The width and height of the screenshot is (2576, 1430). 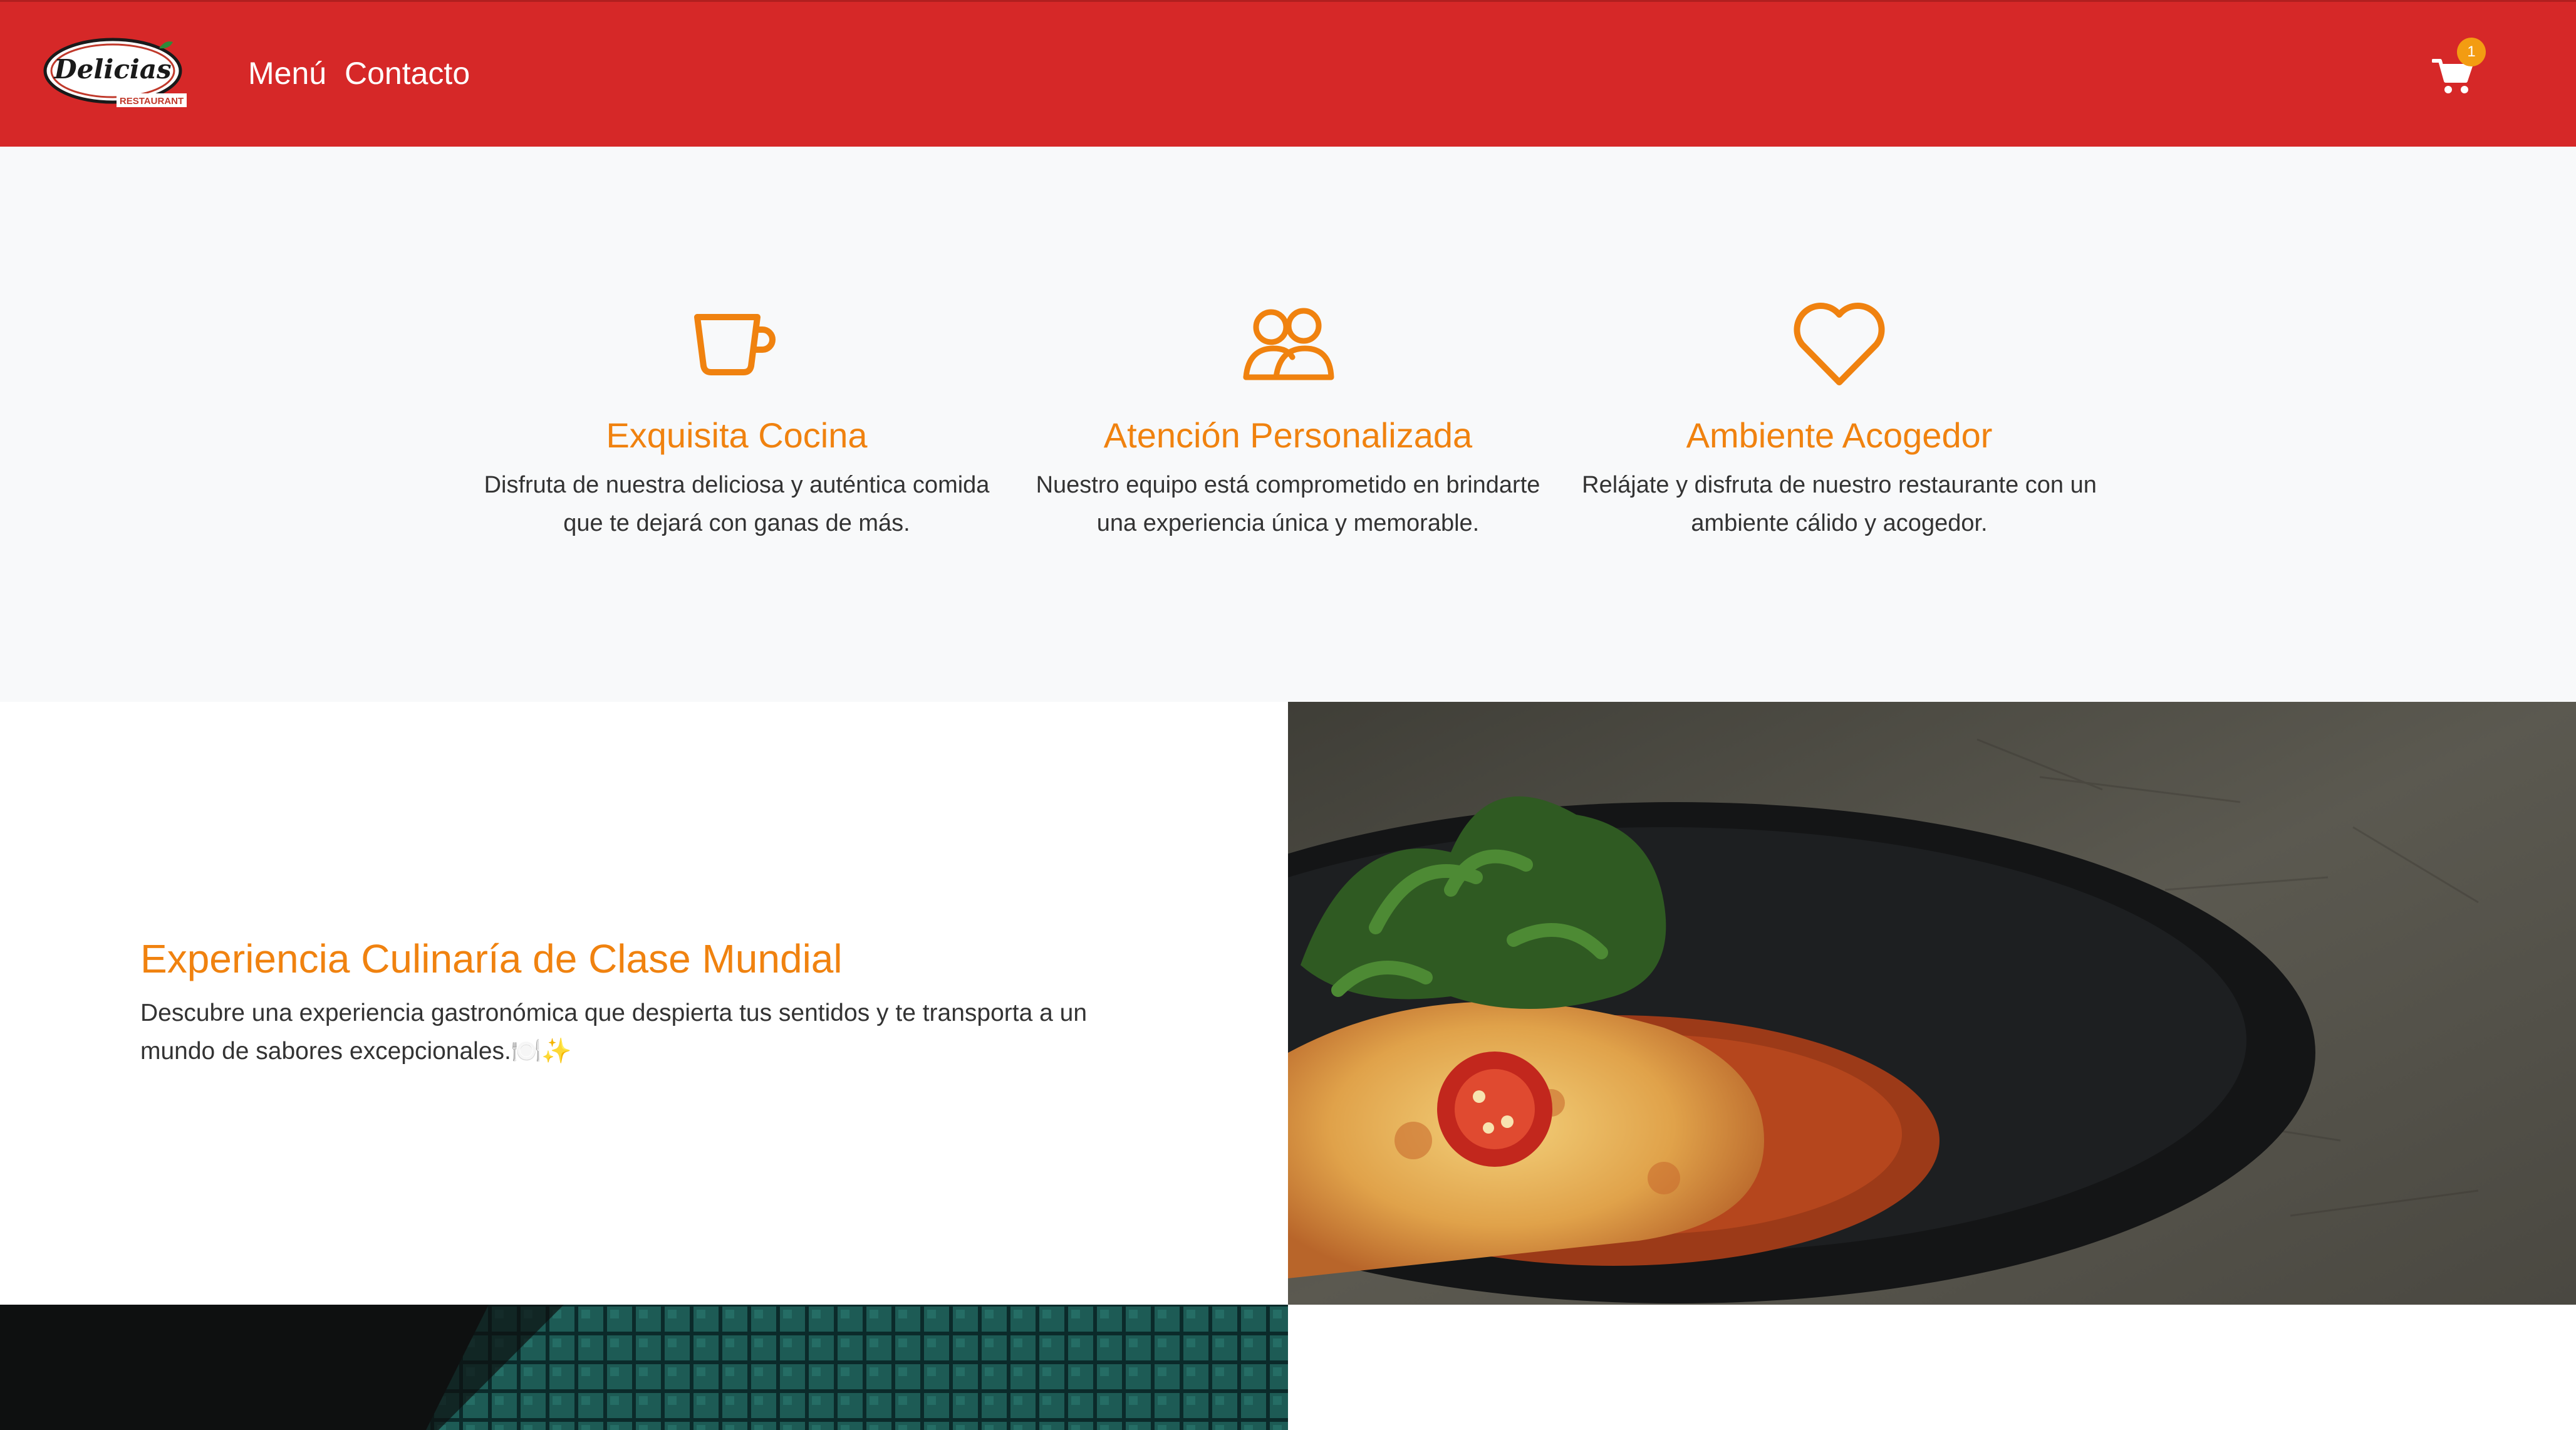 I want to click on users-icon, so click(x=1288, y=344).